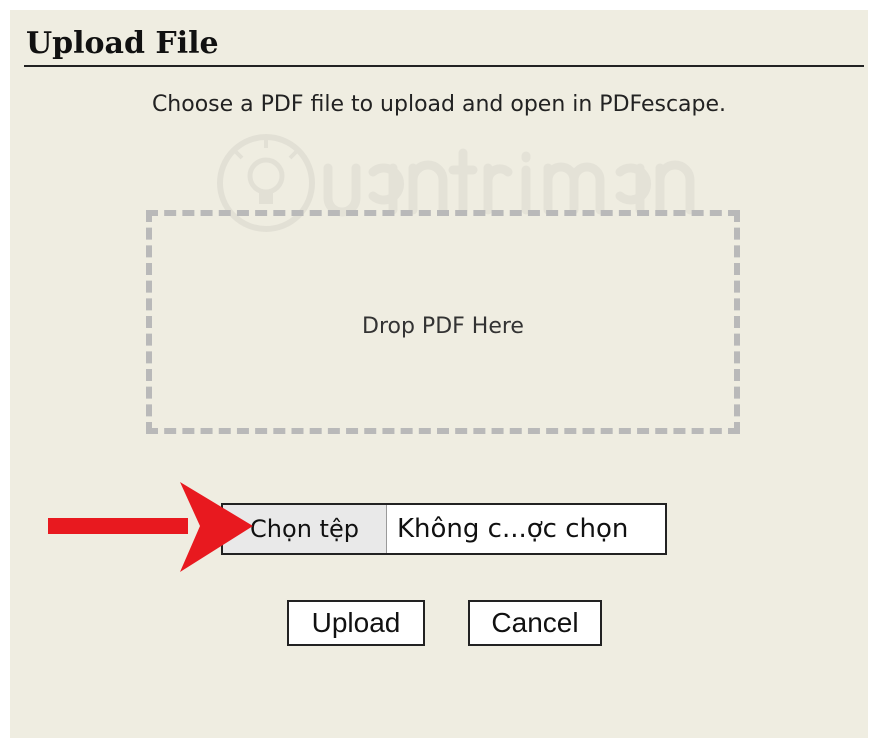  Describe the element at coordinates (356, 623) in the screenshot. I see `upload-button: Upload` at that location.